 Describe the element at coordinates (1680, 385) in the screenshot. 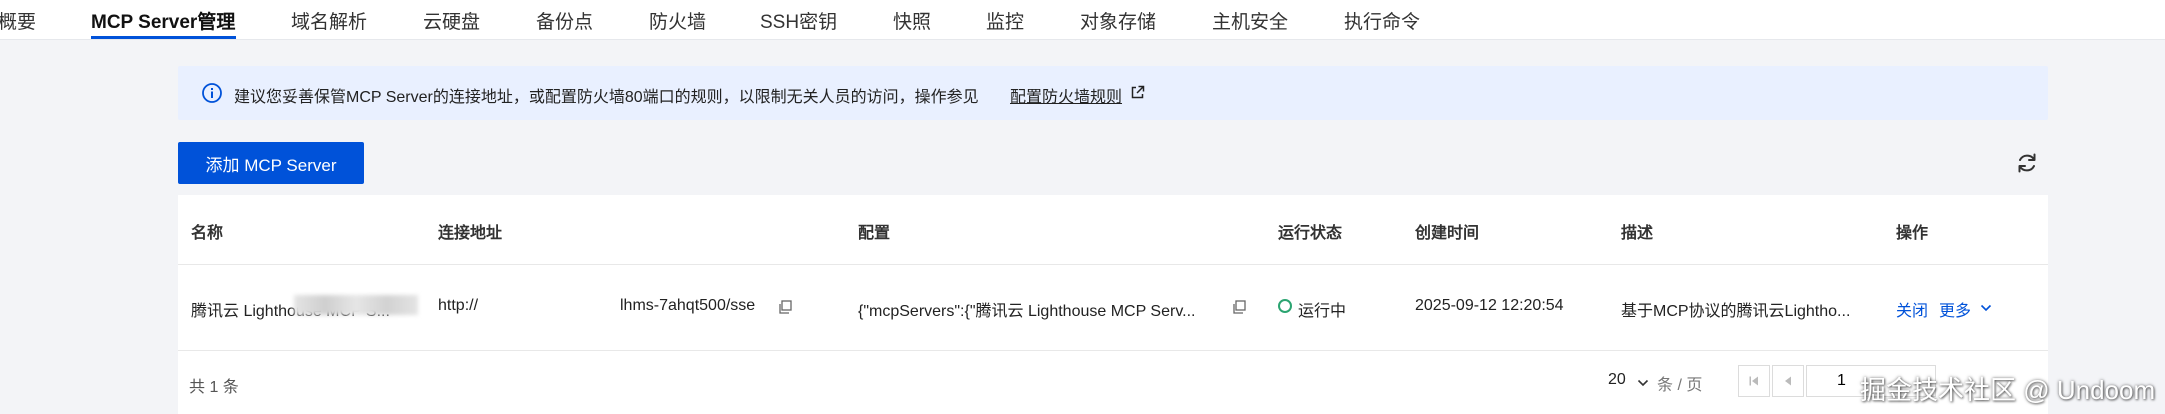

I see `per-page-label: 条 / 页` at that location.